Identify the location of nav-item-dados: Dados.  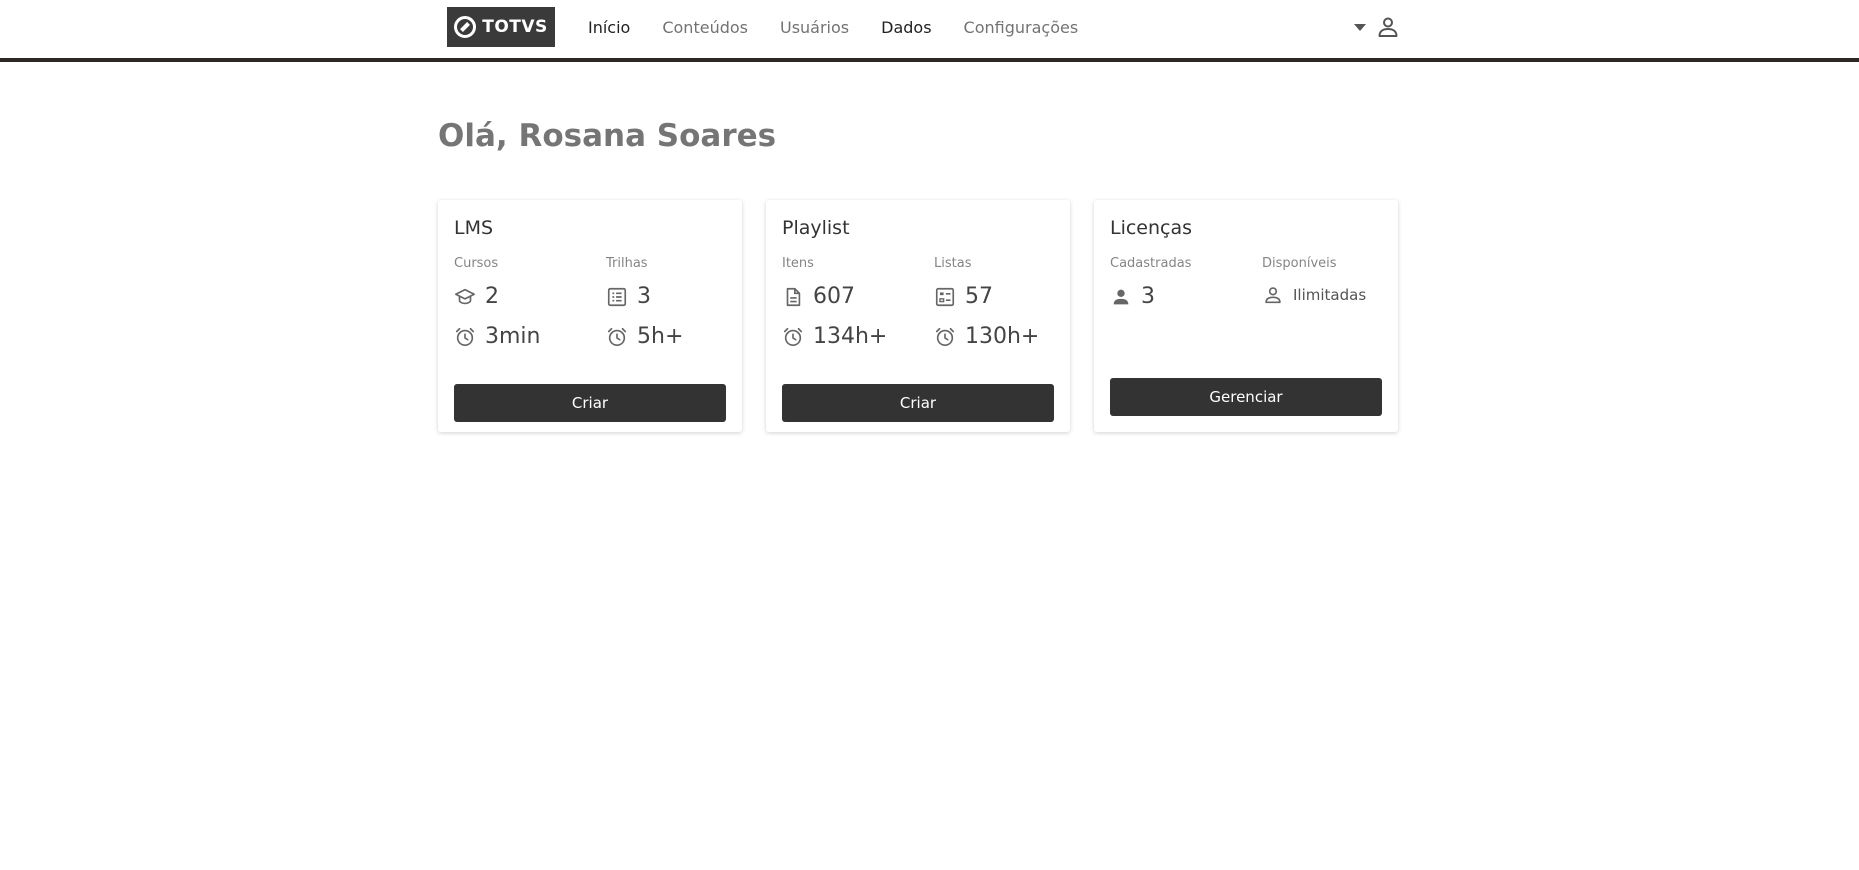
(906, 27).